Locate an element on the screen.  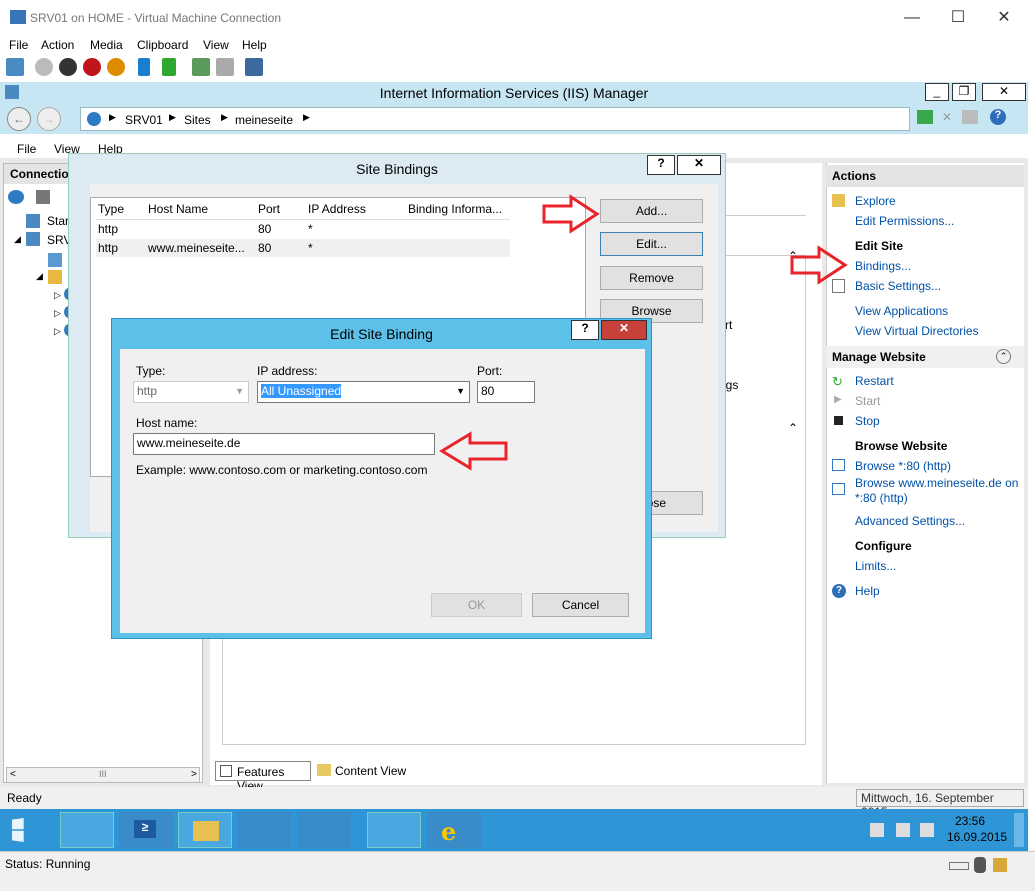
type-select: http ▼ is located at coordinates (191, 392).